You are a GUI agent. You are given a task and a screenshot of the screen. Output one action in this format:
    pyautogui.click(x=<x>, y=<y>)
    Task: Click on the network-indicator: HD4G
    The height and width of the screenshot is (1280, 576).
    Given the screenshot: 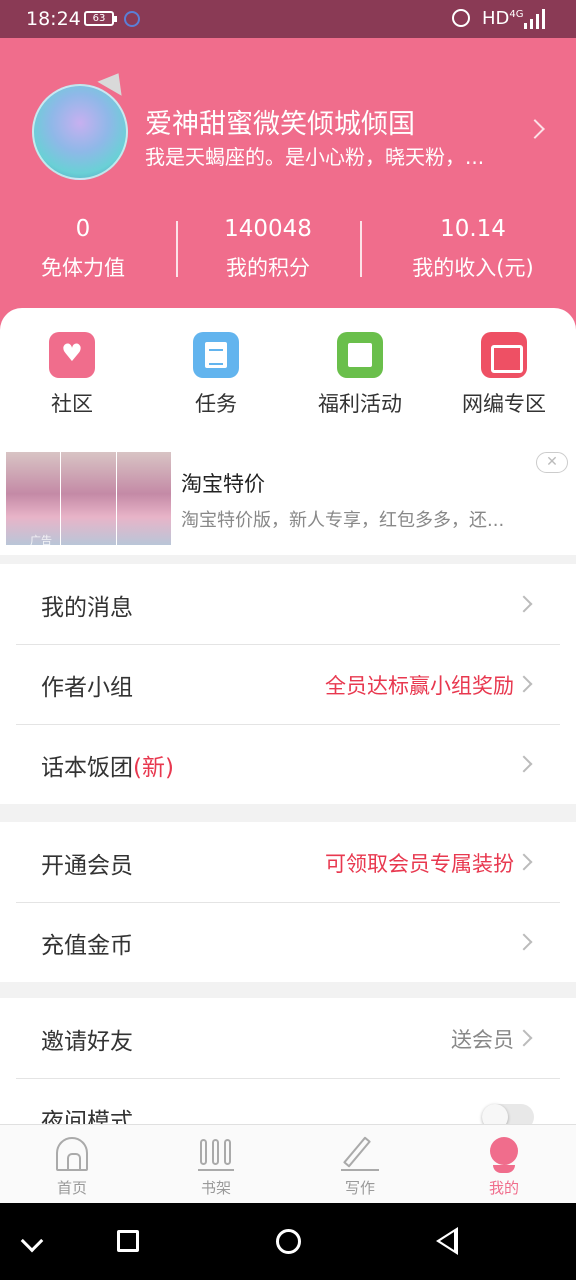 What is the action you would take?
    pyautogui.click(x=503, y=18)
    